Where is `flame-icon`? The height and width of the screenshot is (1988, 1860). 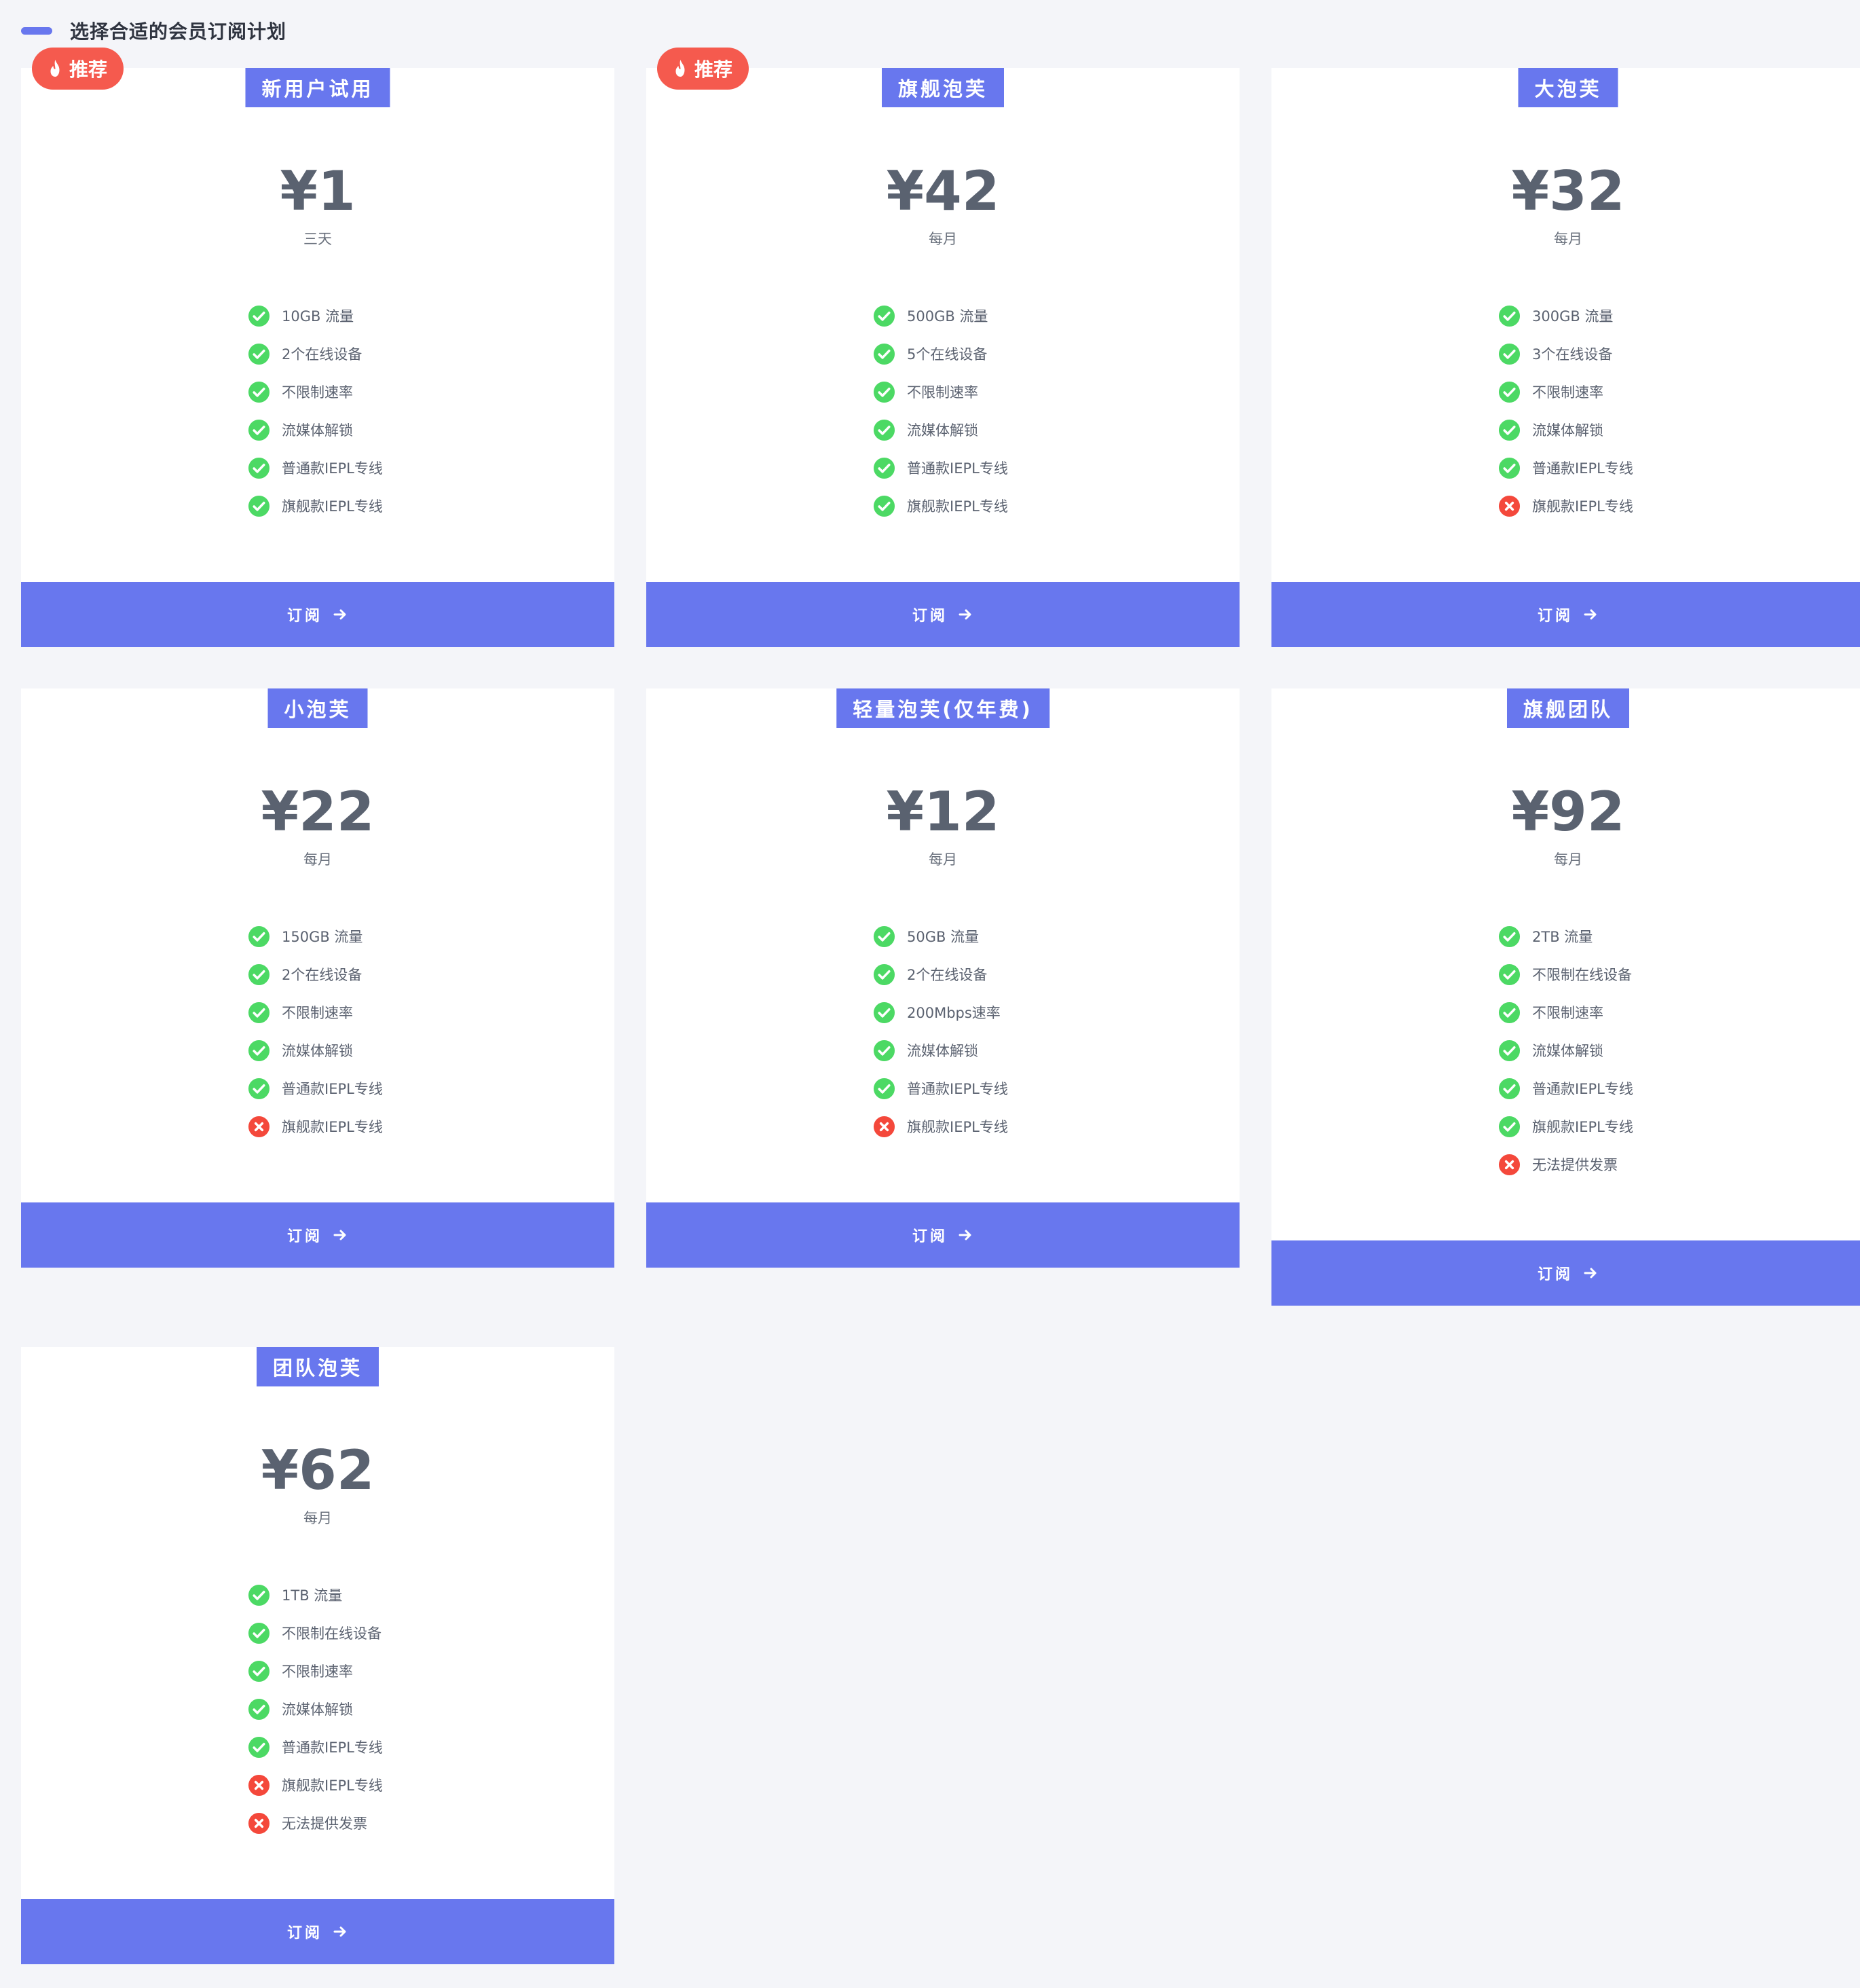 flame-icon is located at coordinates (55, 69).